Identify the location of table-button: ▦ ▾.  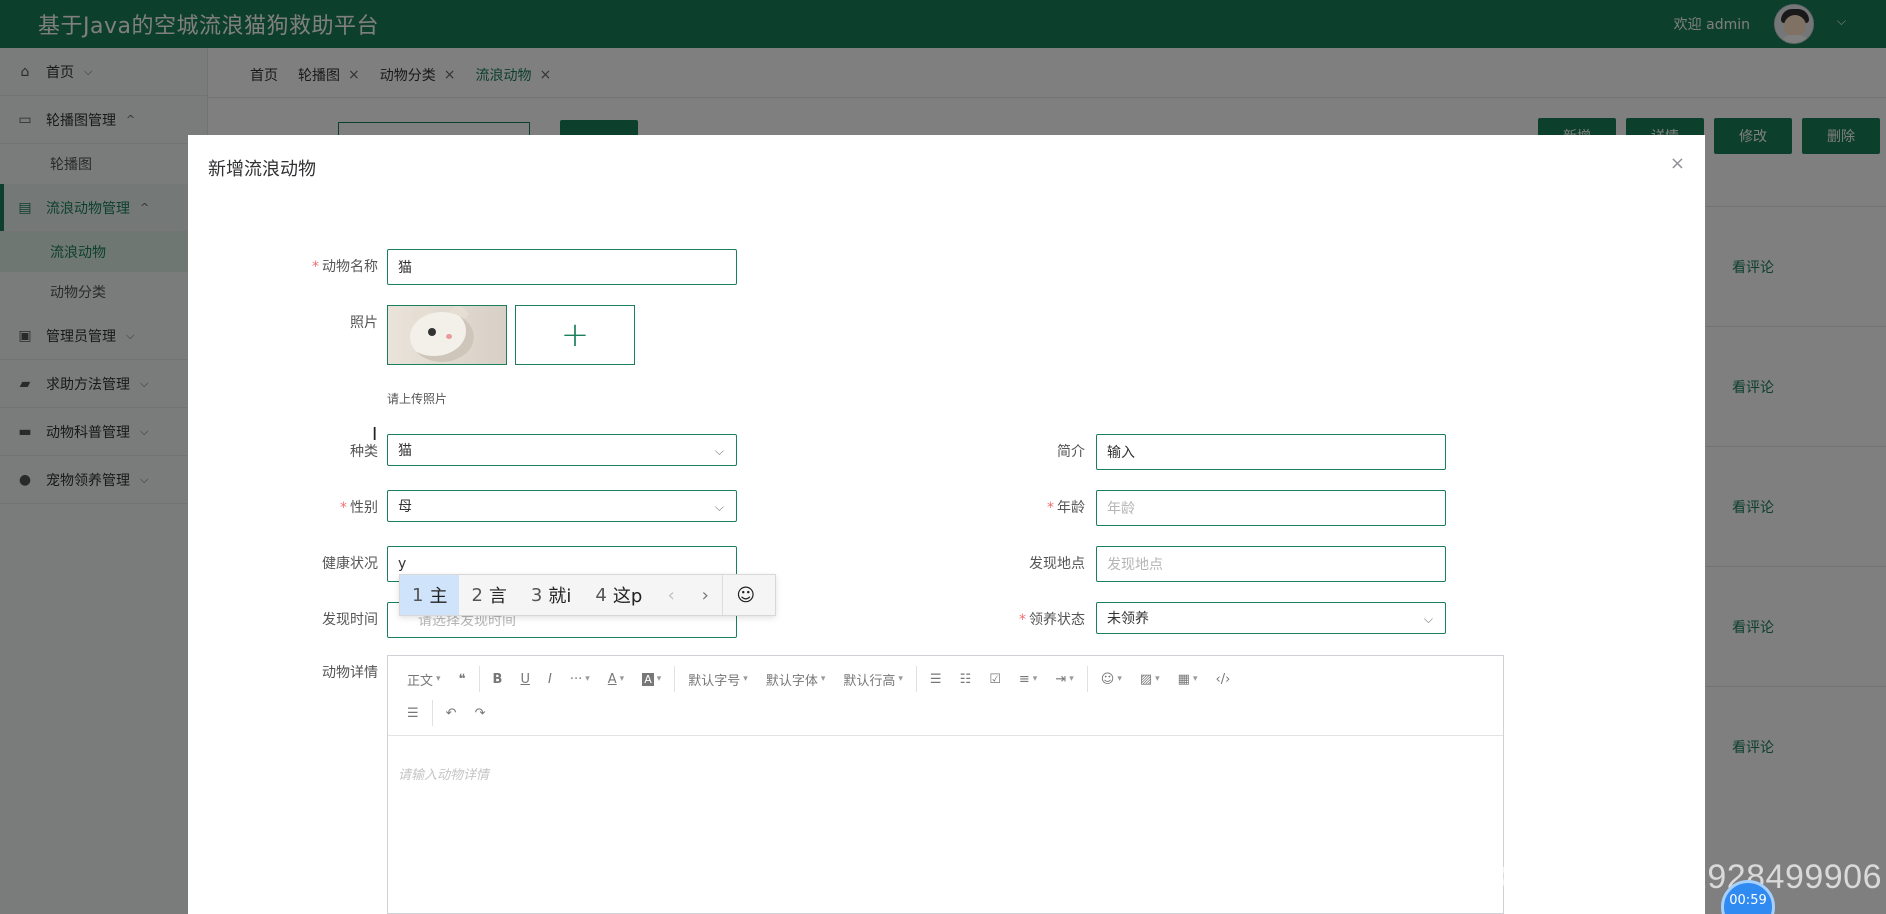
(1188, 679).